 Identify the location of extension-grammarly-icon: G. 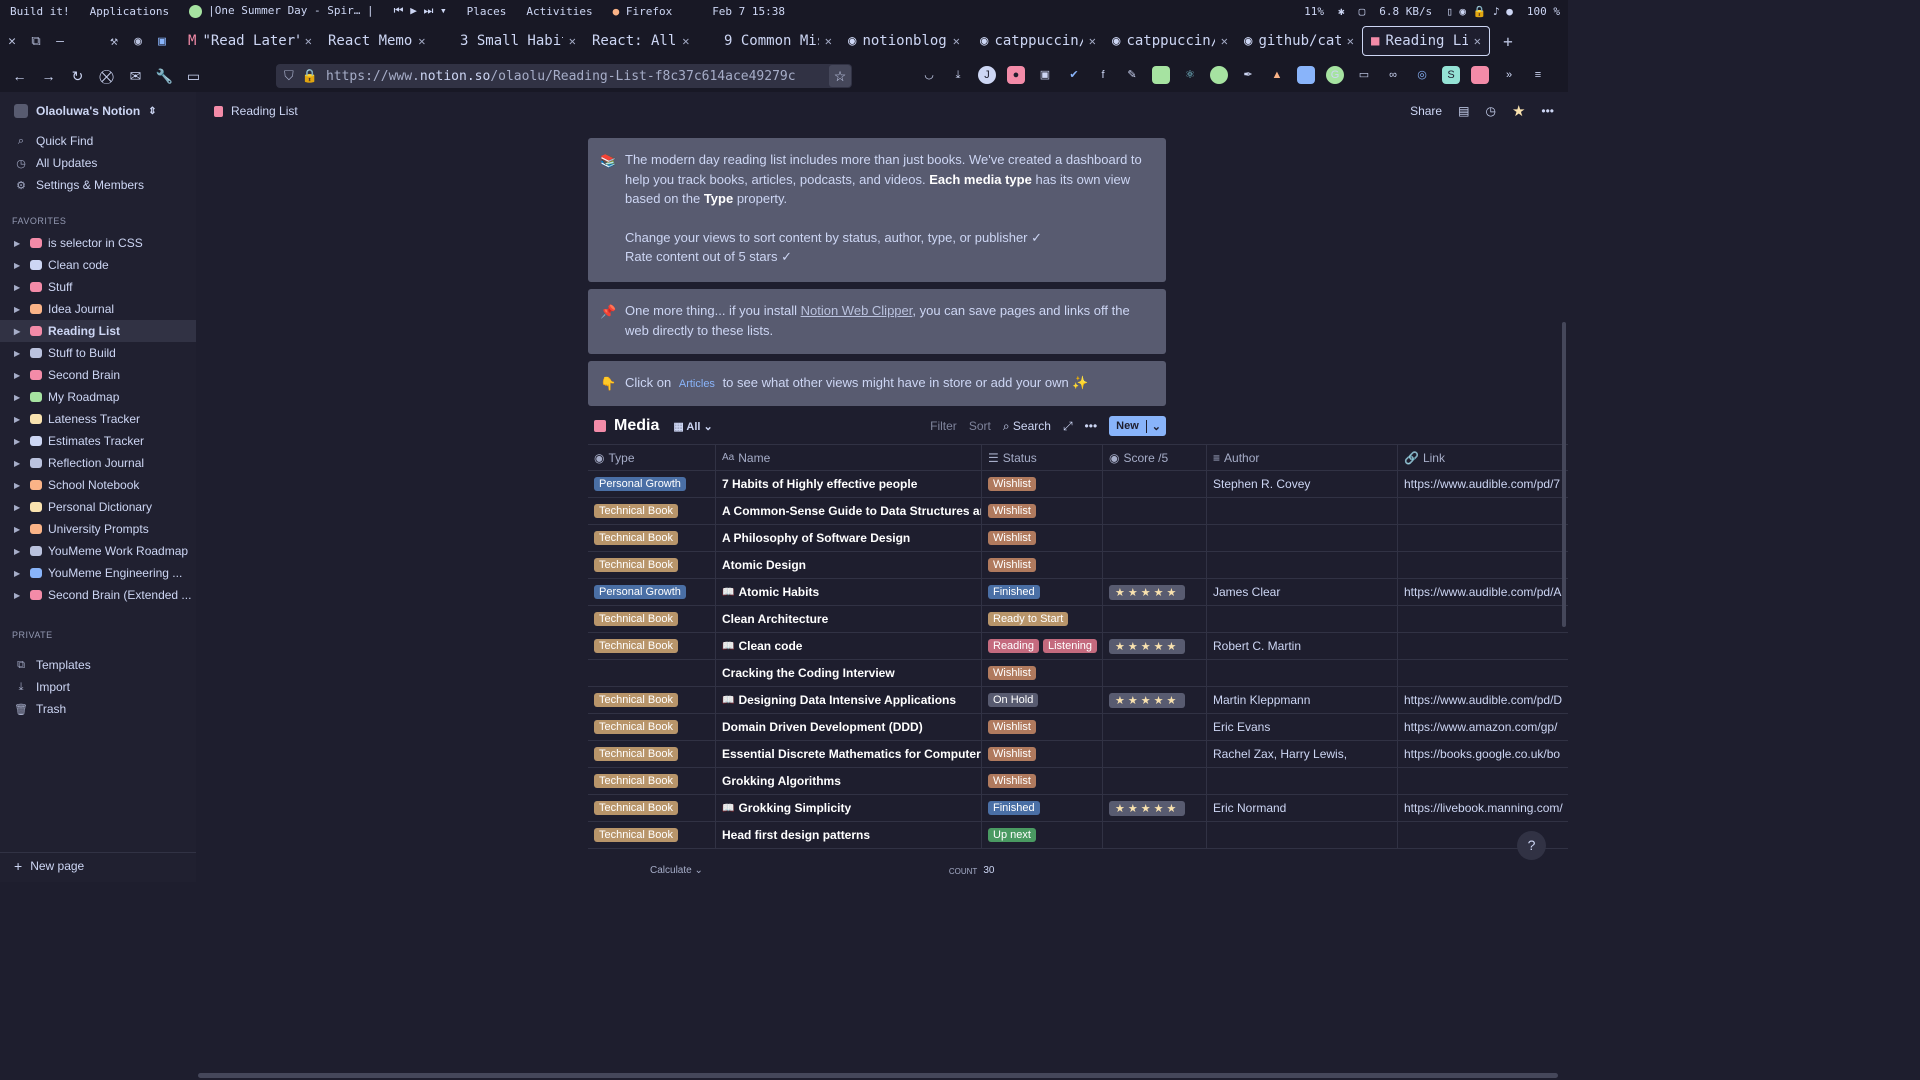
(1335, 75).